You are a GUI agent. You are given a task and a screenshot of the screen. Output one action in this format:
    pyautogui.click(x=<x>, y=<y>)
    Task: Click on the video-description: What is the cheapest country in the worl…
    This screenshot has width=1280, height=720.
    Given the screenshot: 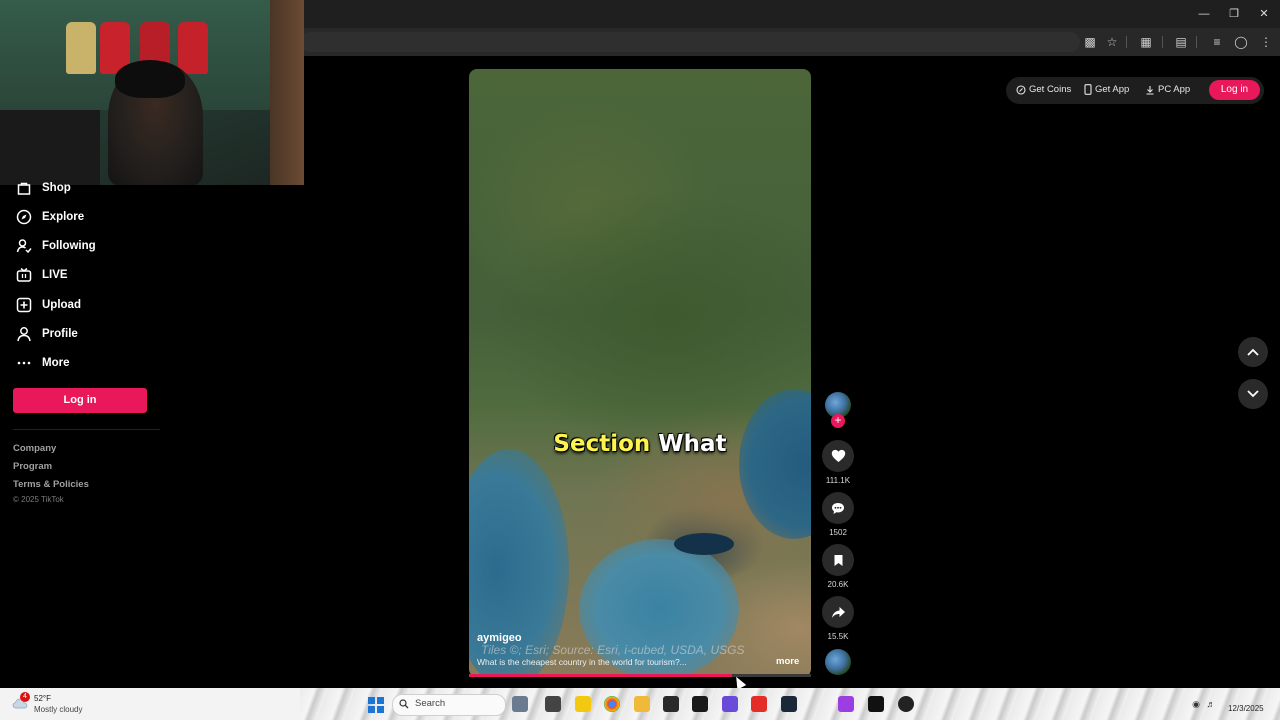 What is the action you would take?
    pyautogui.click(x=582, y=662)
    